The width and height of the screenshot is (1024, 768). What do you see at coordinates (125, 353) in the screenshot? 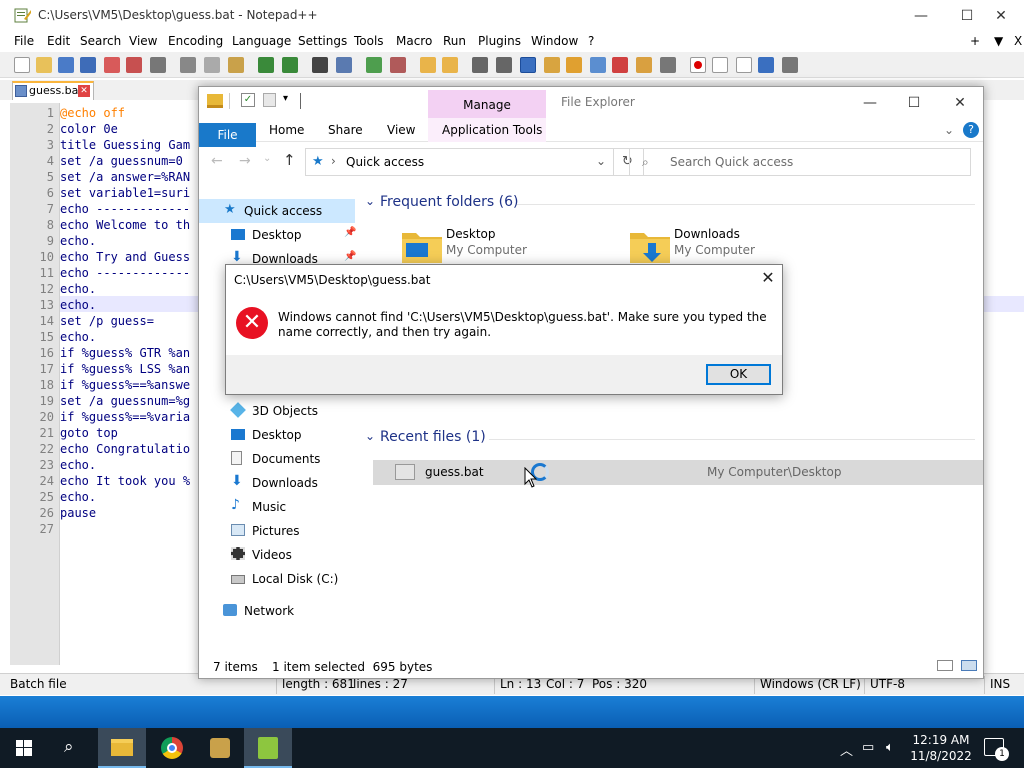
I see `code-line: if %guess% GTR %an` at bounding box center [125, 353].